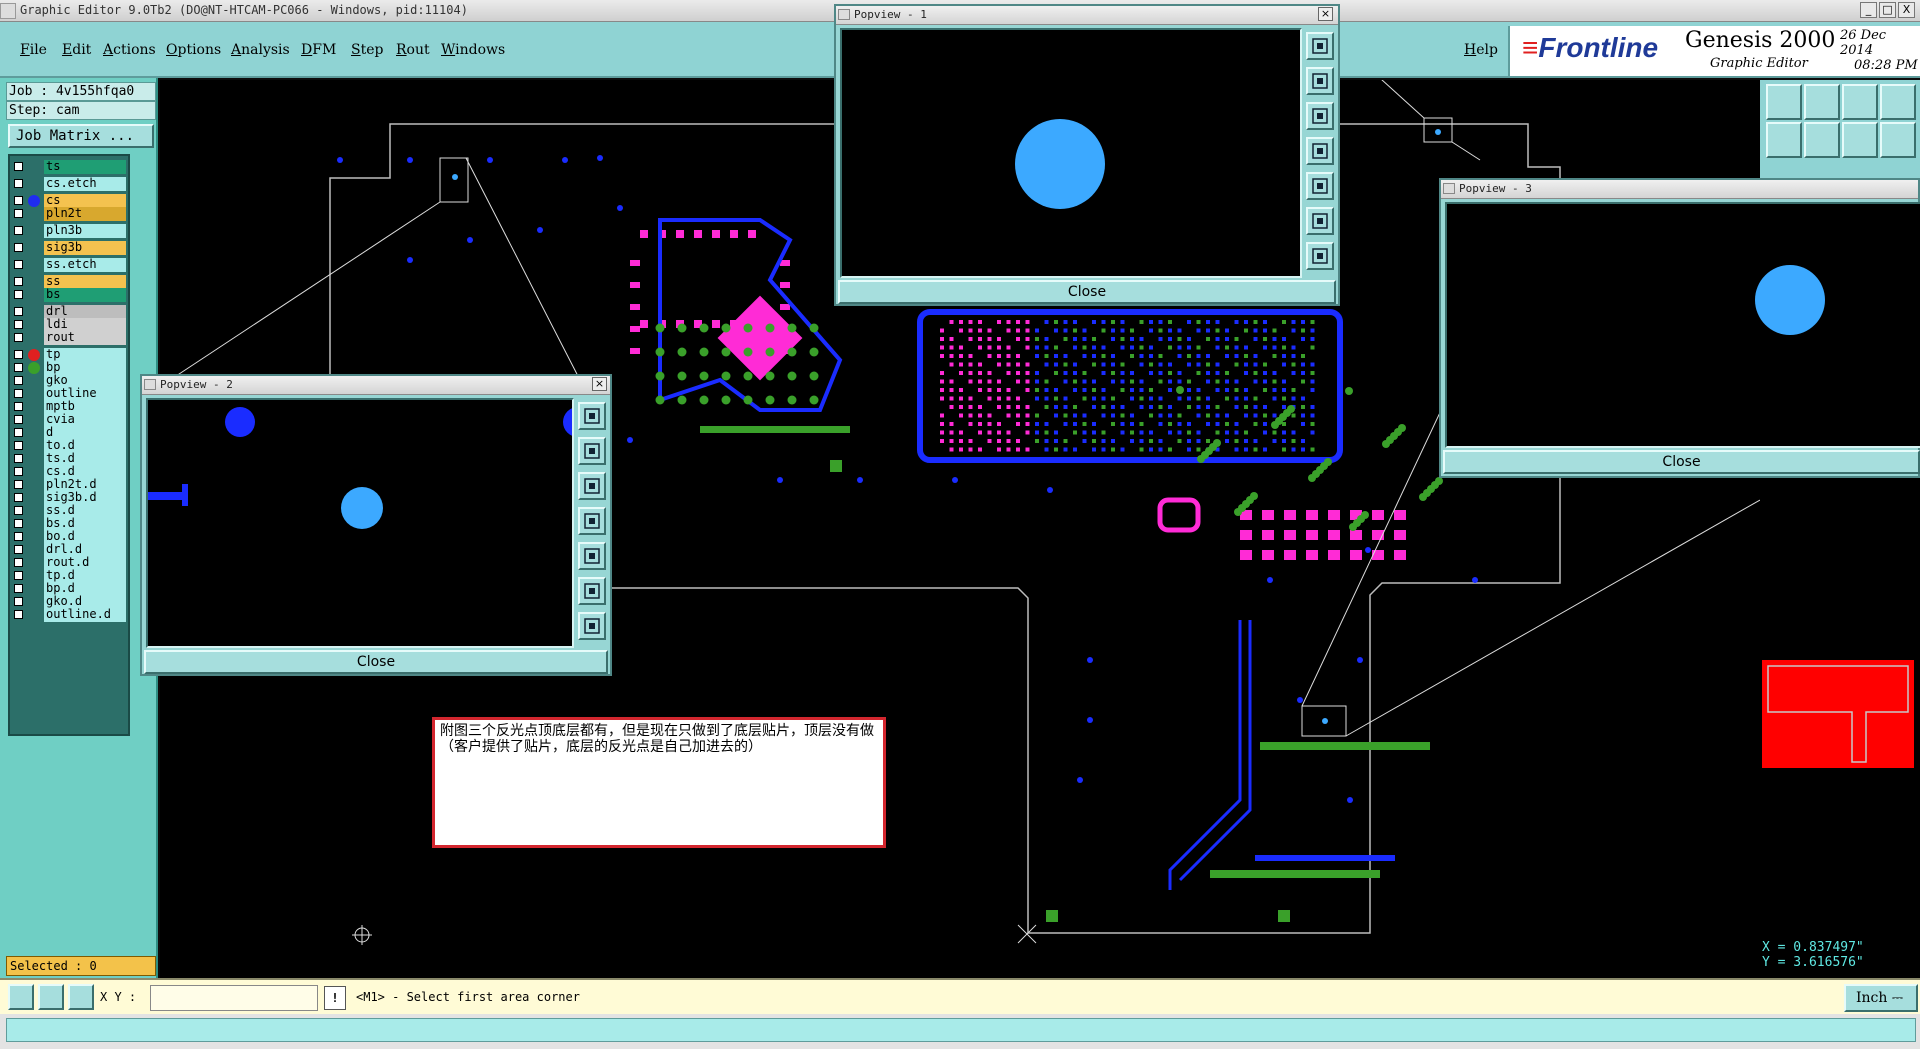 This screenshot has height=1049, width=1920. Describe the element at coordinates (1906, 10) in the screenshot. I see `close-button: X` at that location.